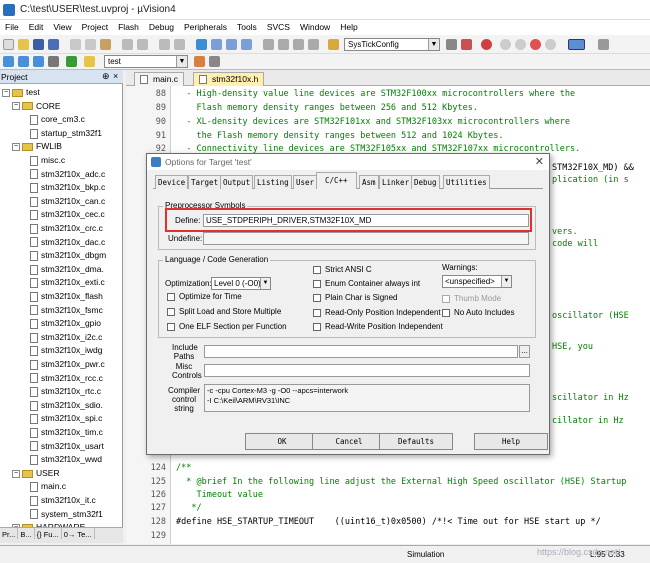  What do you see at coordinates (361, 351) in the screenshot?
I see `include-paths-input` at bounding box center [361, 351].